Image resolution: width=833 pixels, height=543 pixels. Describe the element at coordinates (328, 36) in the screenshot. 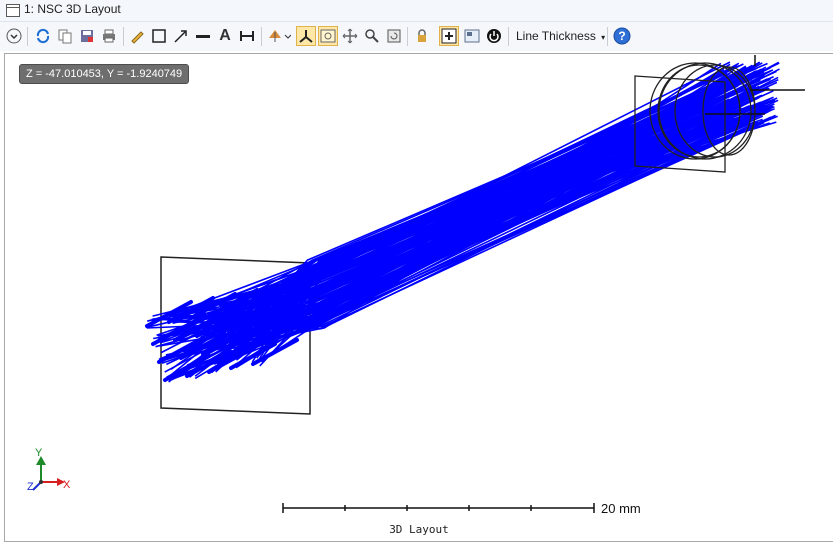

I see `rotate-lens-icon` at that location.